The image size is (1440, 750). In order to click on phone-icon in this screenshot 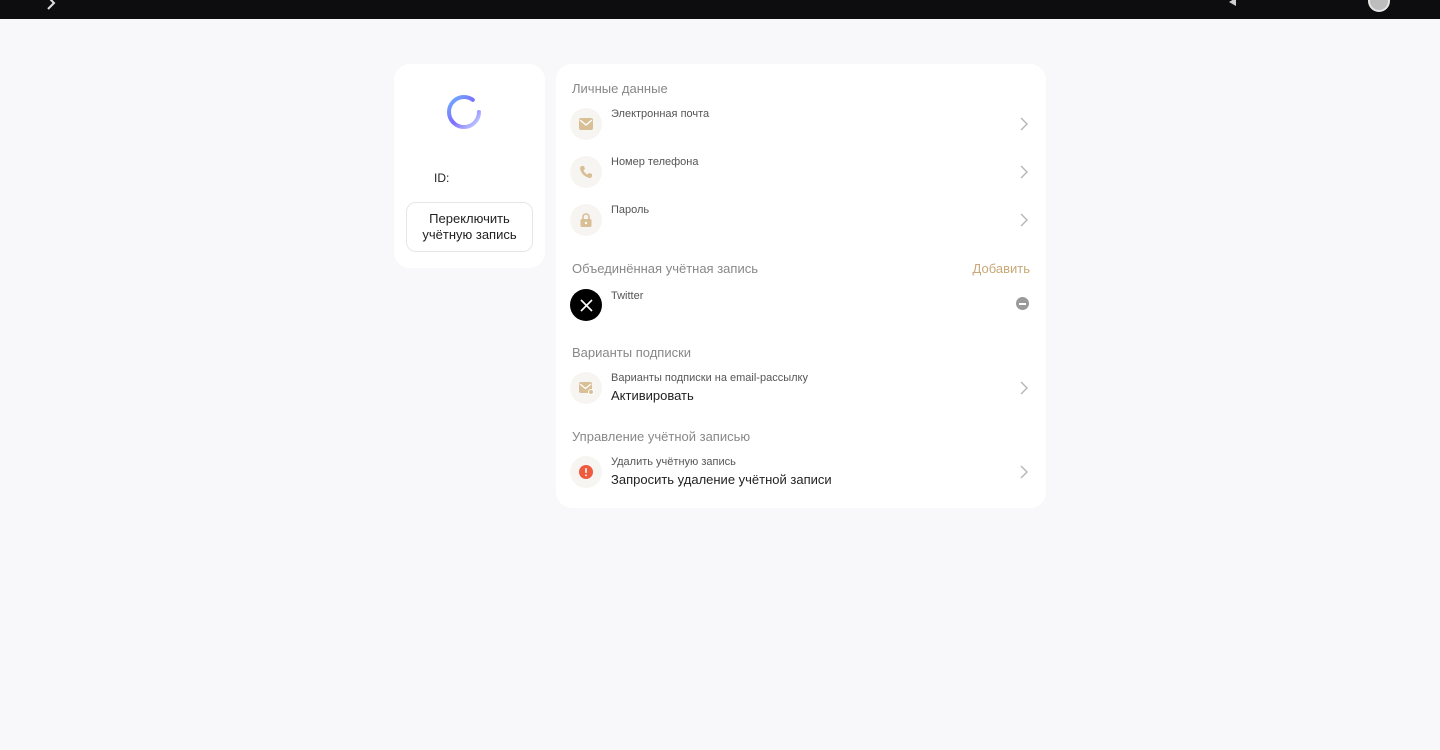, I will do `click(586, 172)`.